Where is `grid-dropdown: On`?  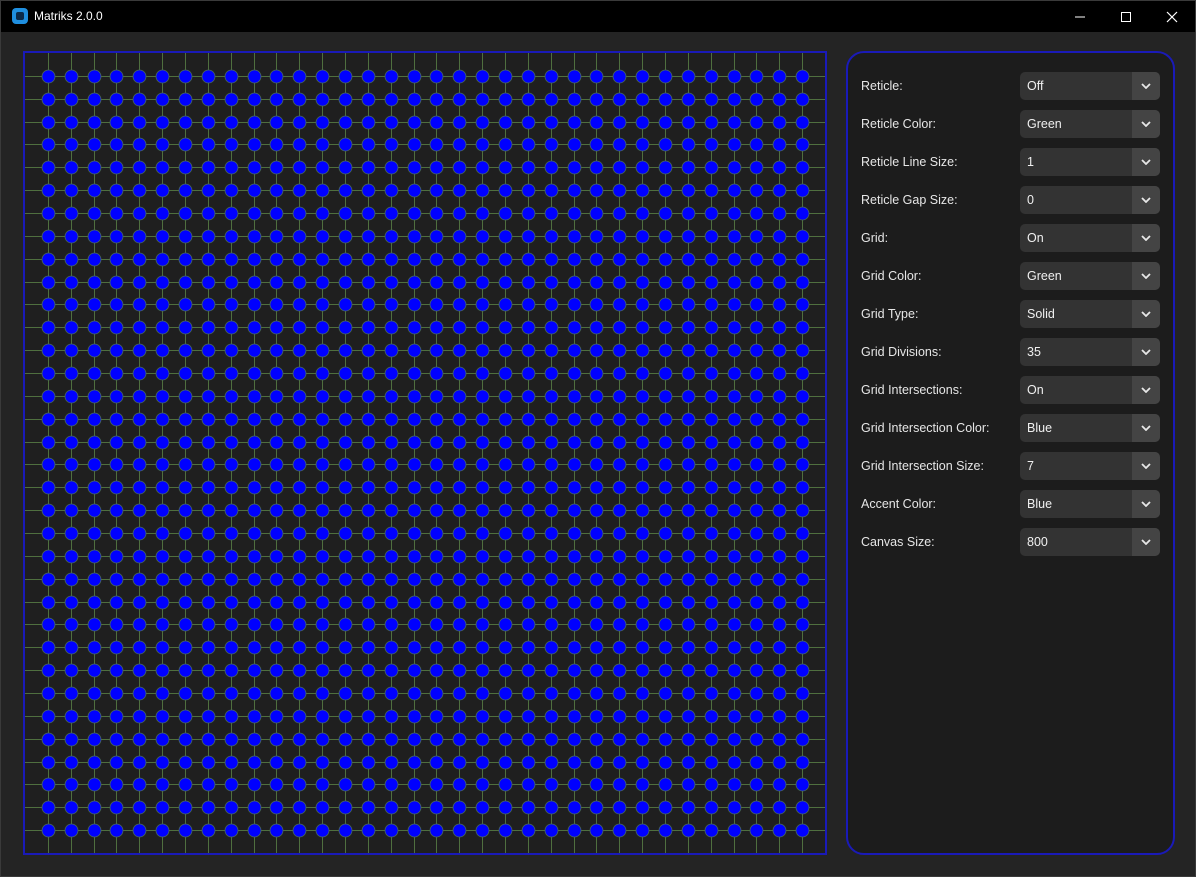 grid-dropdown: On is located at coordinates (1090, 238).